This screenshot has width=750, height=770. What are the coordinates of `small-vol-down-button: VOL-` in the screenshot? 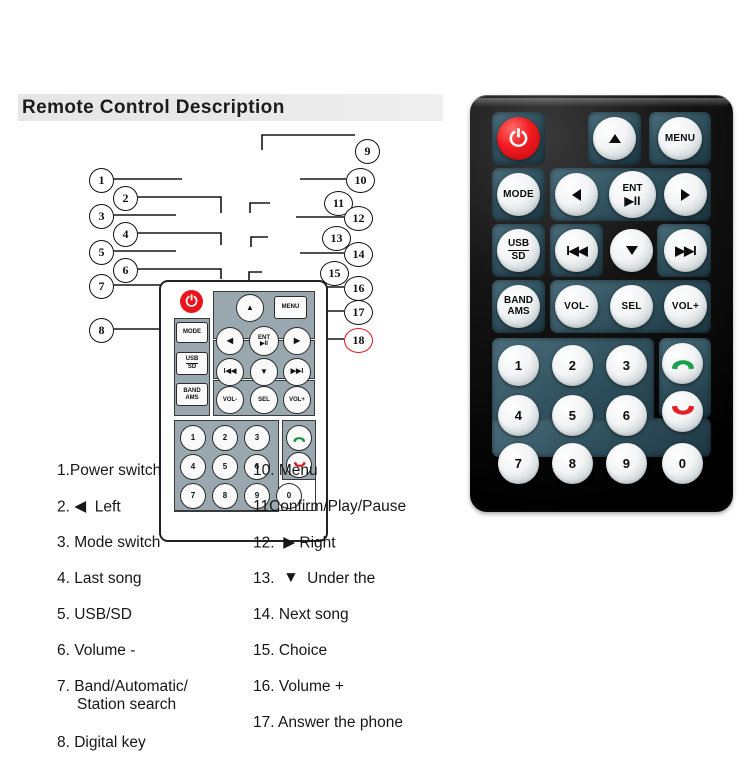 It's located at (230, 400).